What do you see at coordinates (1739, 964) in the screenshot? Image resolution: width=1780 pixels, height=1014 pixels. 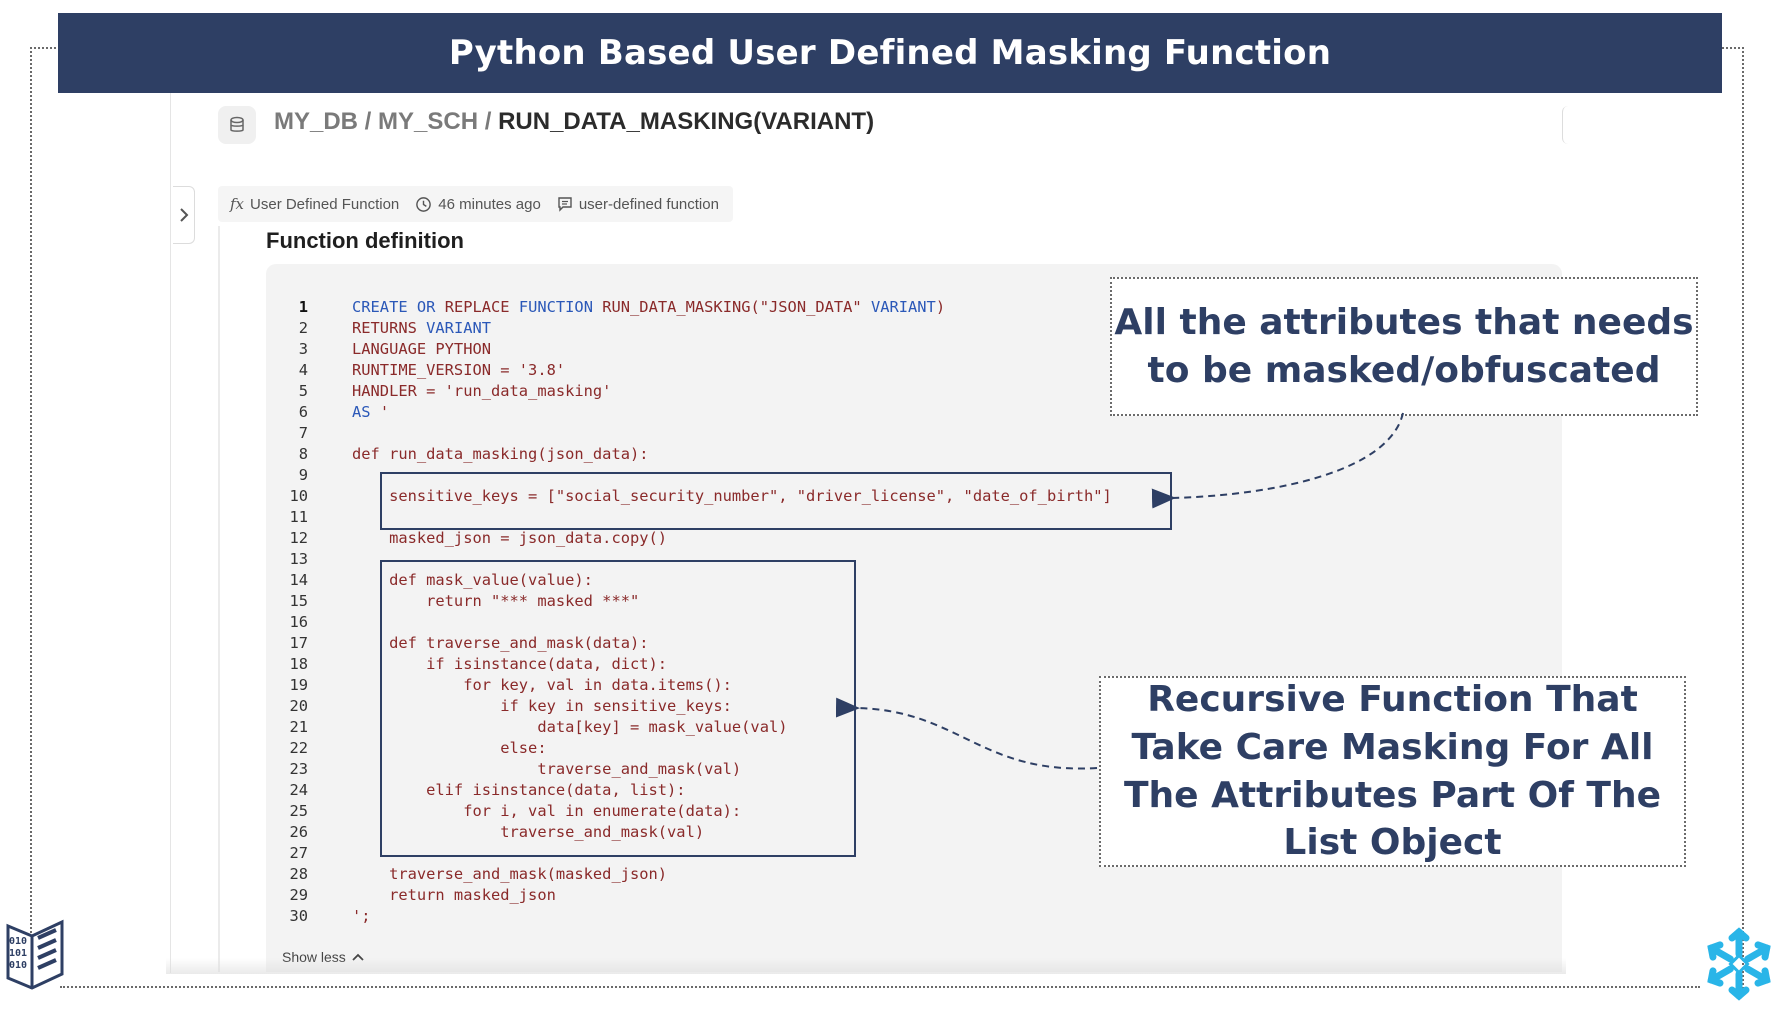 I see `snowflake-logo` at bounding box center [1739, 964].